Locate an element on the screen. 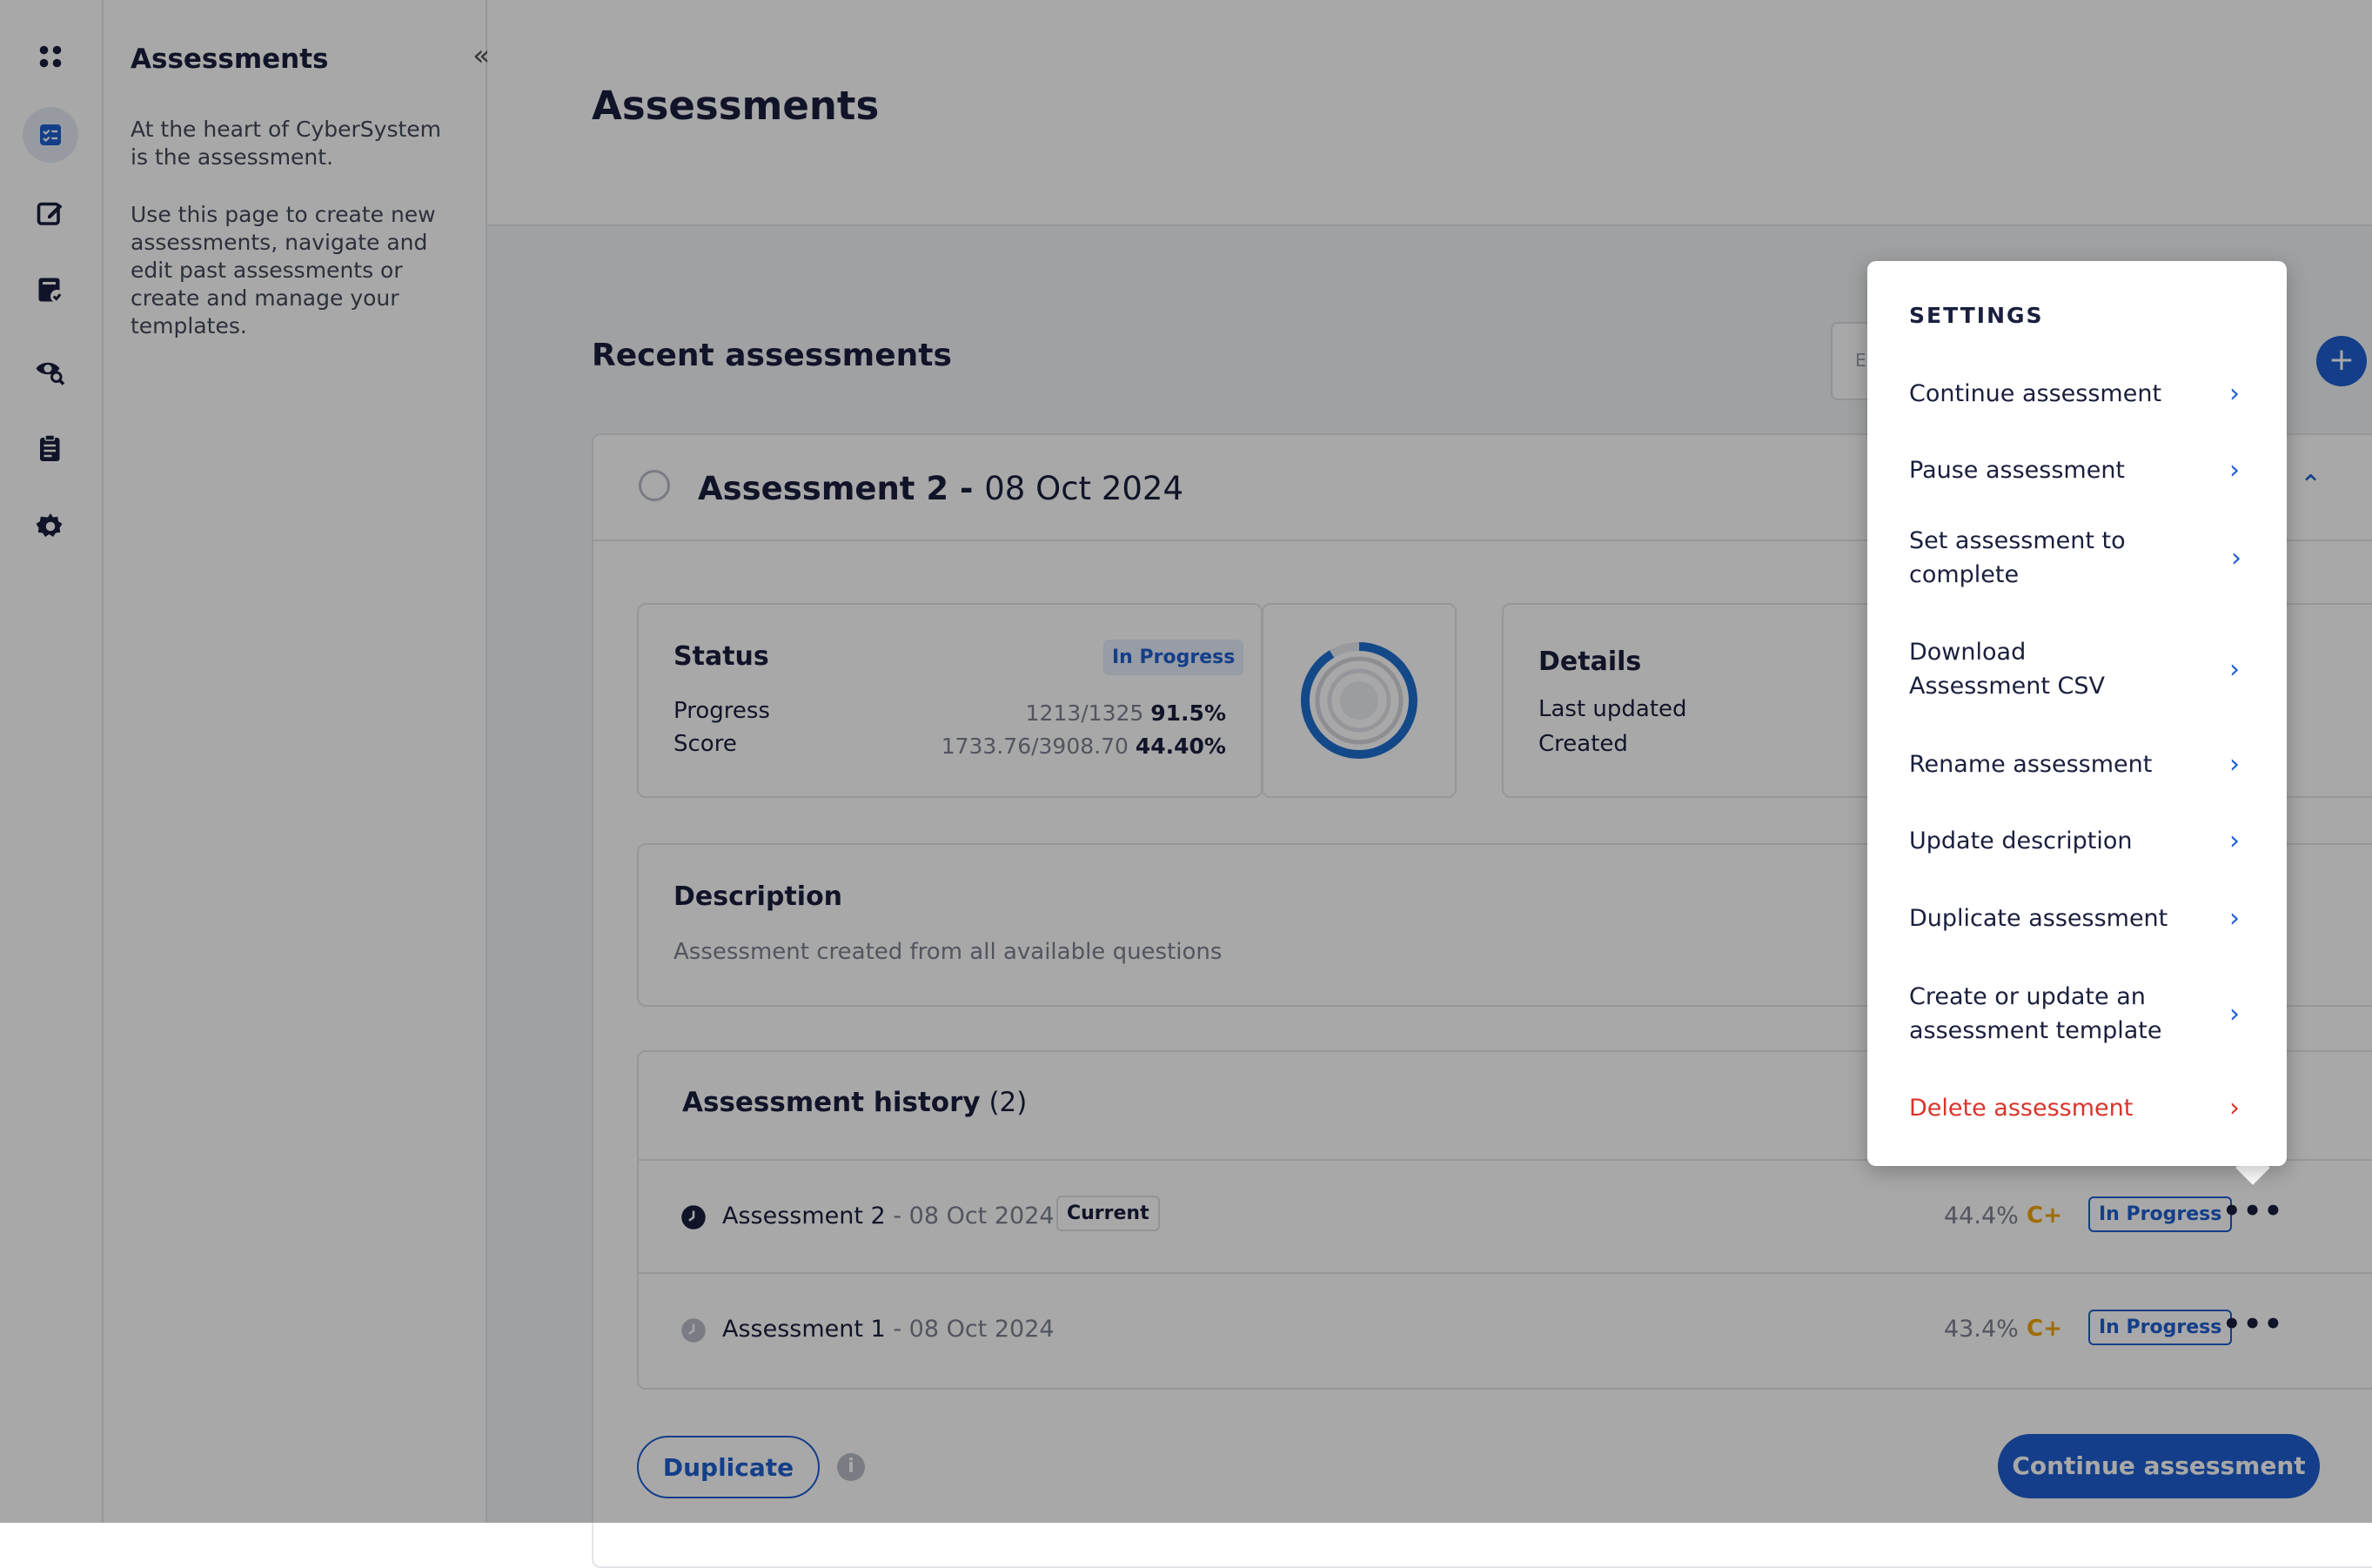 The width and height of the screenshot is (2372, 1568). menu-item-continue: Continue assessment › is located at coordinates (2077, 393).